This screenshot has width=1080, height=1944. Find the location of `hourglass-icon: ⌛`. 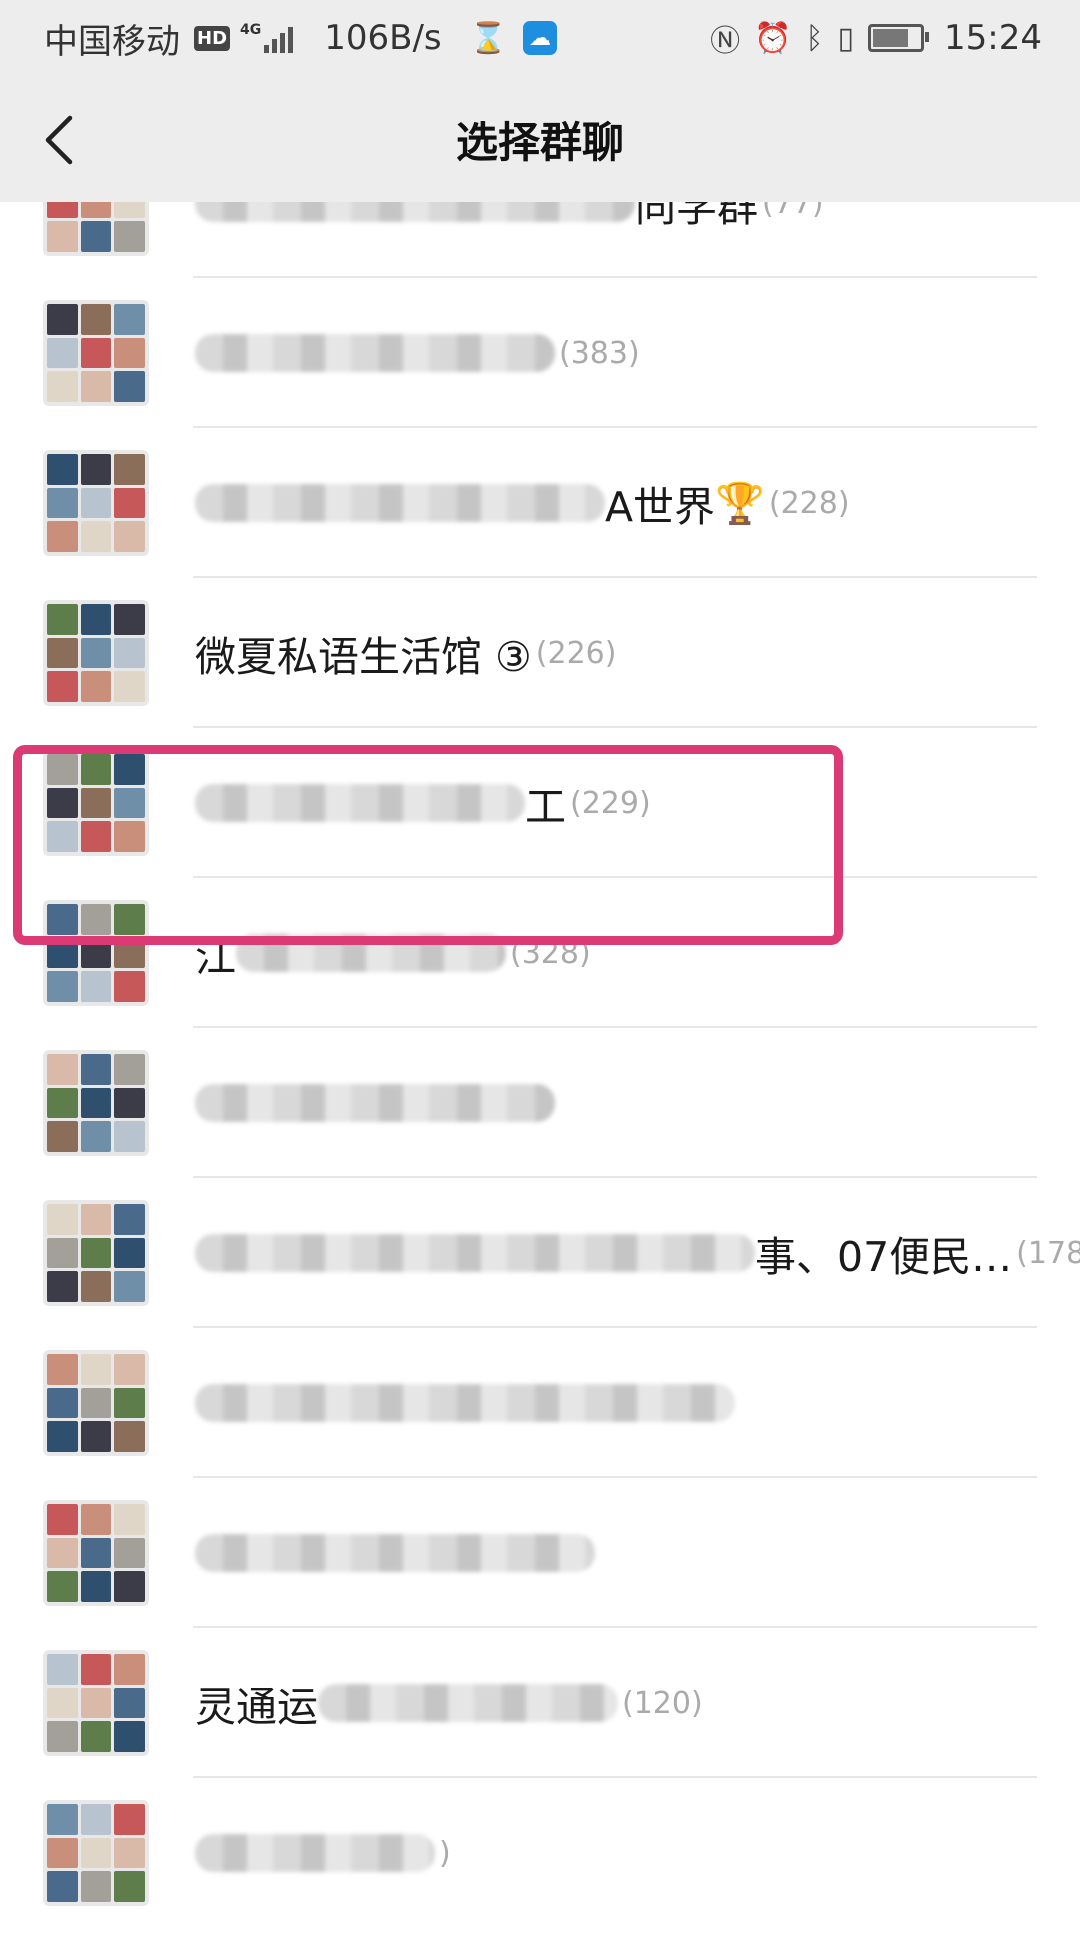

hourglass-icon: ⌛ is located at coordinates (488, 38).